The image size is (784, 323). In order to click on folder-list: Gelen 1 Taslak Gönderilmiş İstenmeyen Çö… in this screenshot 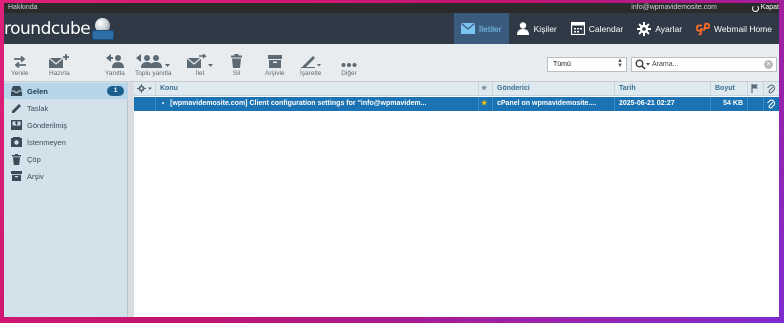, I will do `click(66, 199)`.